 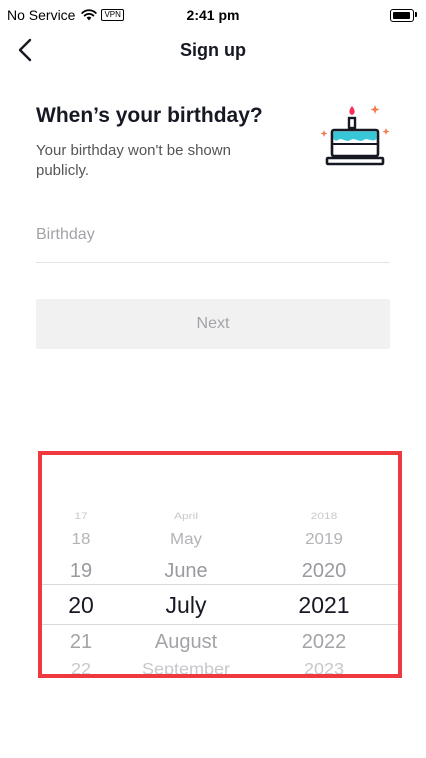 What do you see at coordinates (81, 571) in the screenshot?
I see `picker-day: 19` at bounding box center [81, 571].